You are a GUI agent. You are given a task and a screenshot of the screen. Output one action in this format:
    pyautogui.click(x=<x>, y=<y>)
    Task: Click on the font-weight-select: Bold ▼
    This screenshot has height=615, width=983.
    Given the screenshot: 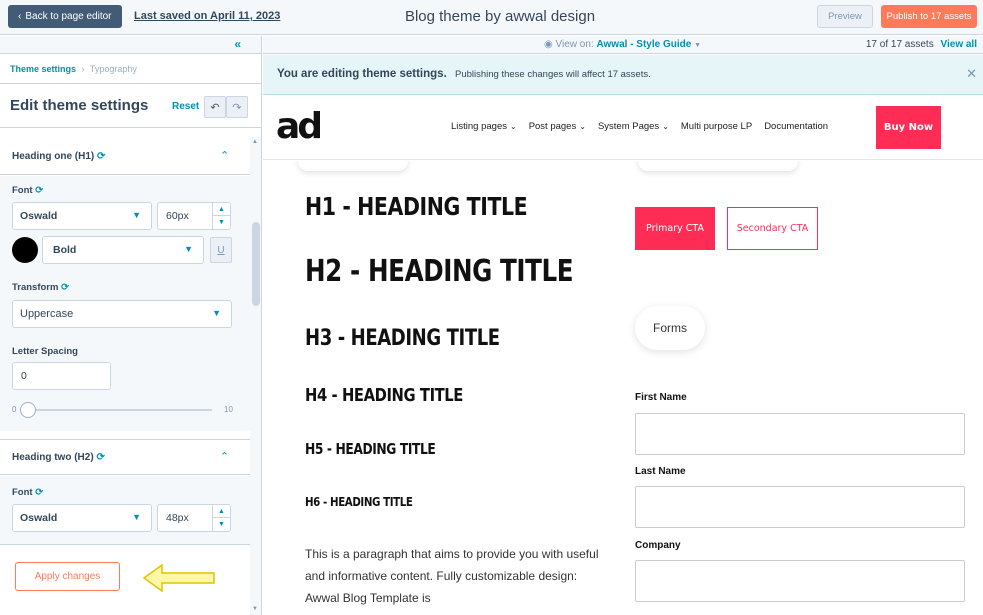 What is the action you would take?
    pyautogui.click(x=123, y=250)
    